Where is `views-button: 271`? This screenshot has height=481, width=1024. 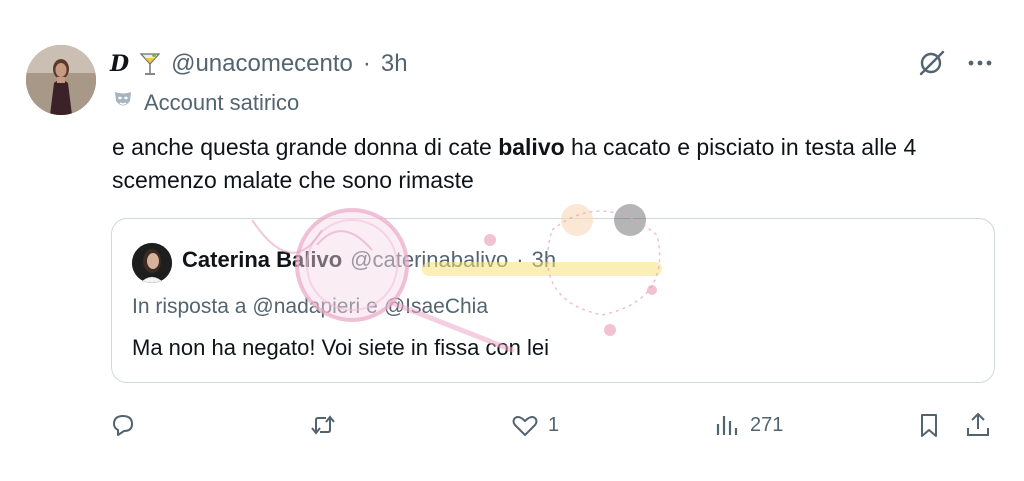 views-button: 271 is located at coordinates (747, 425).